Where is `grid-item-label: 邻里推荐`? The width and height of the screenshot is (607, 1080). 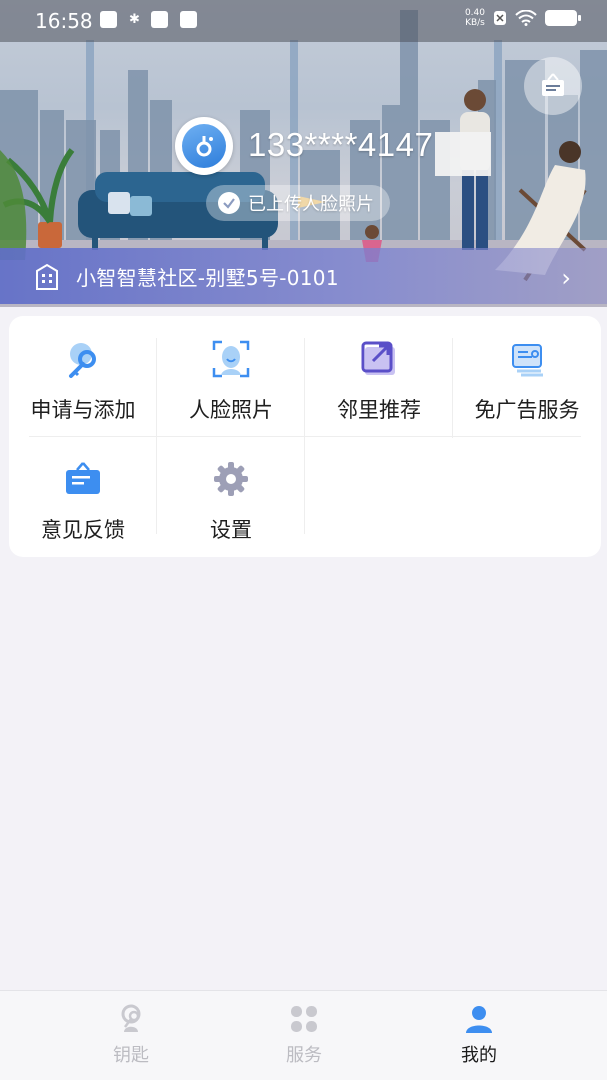
grid-item-label: 邻里推荐 is located at coordinates (379, 410).